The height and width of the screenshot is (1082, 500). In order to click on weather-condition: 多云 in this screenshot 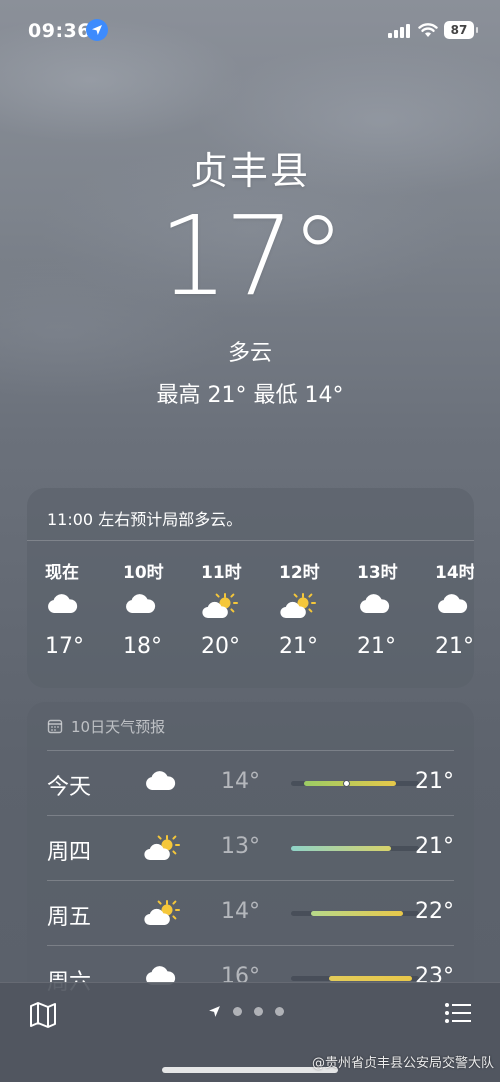, I will do `click(249, 353)`.